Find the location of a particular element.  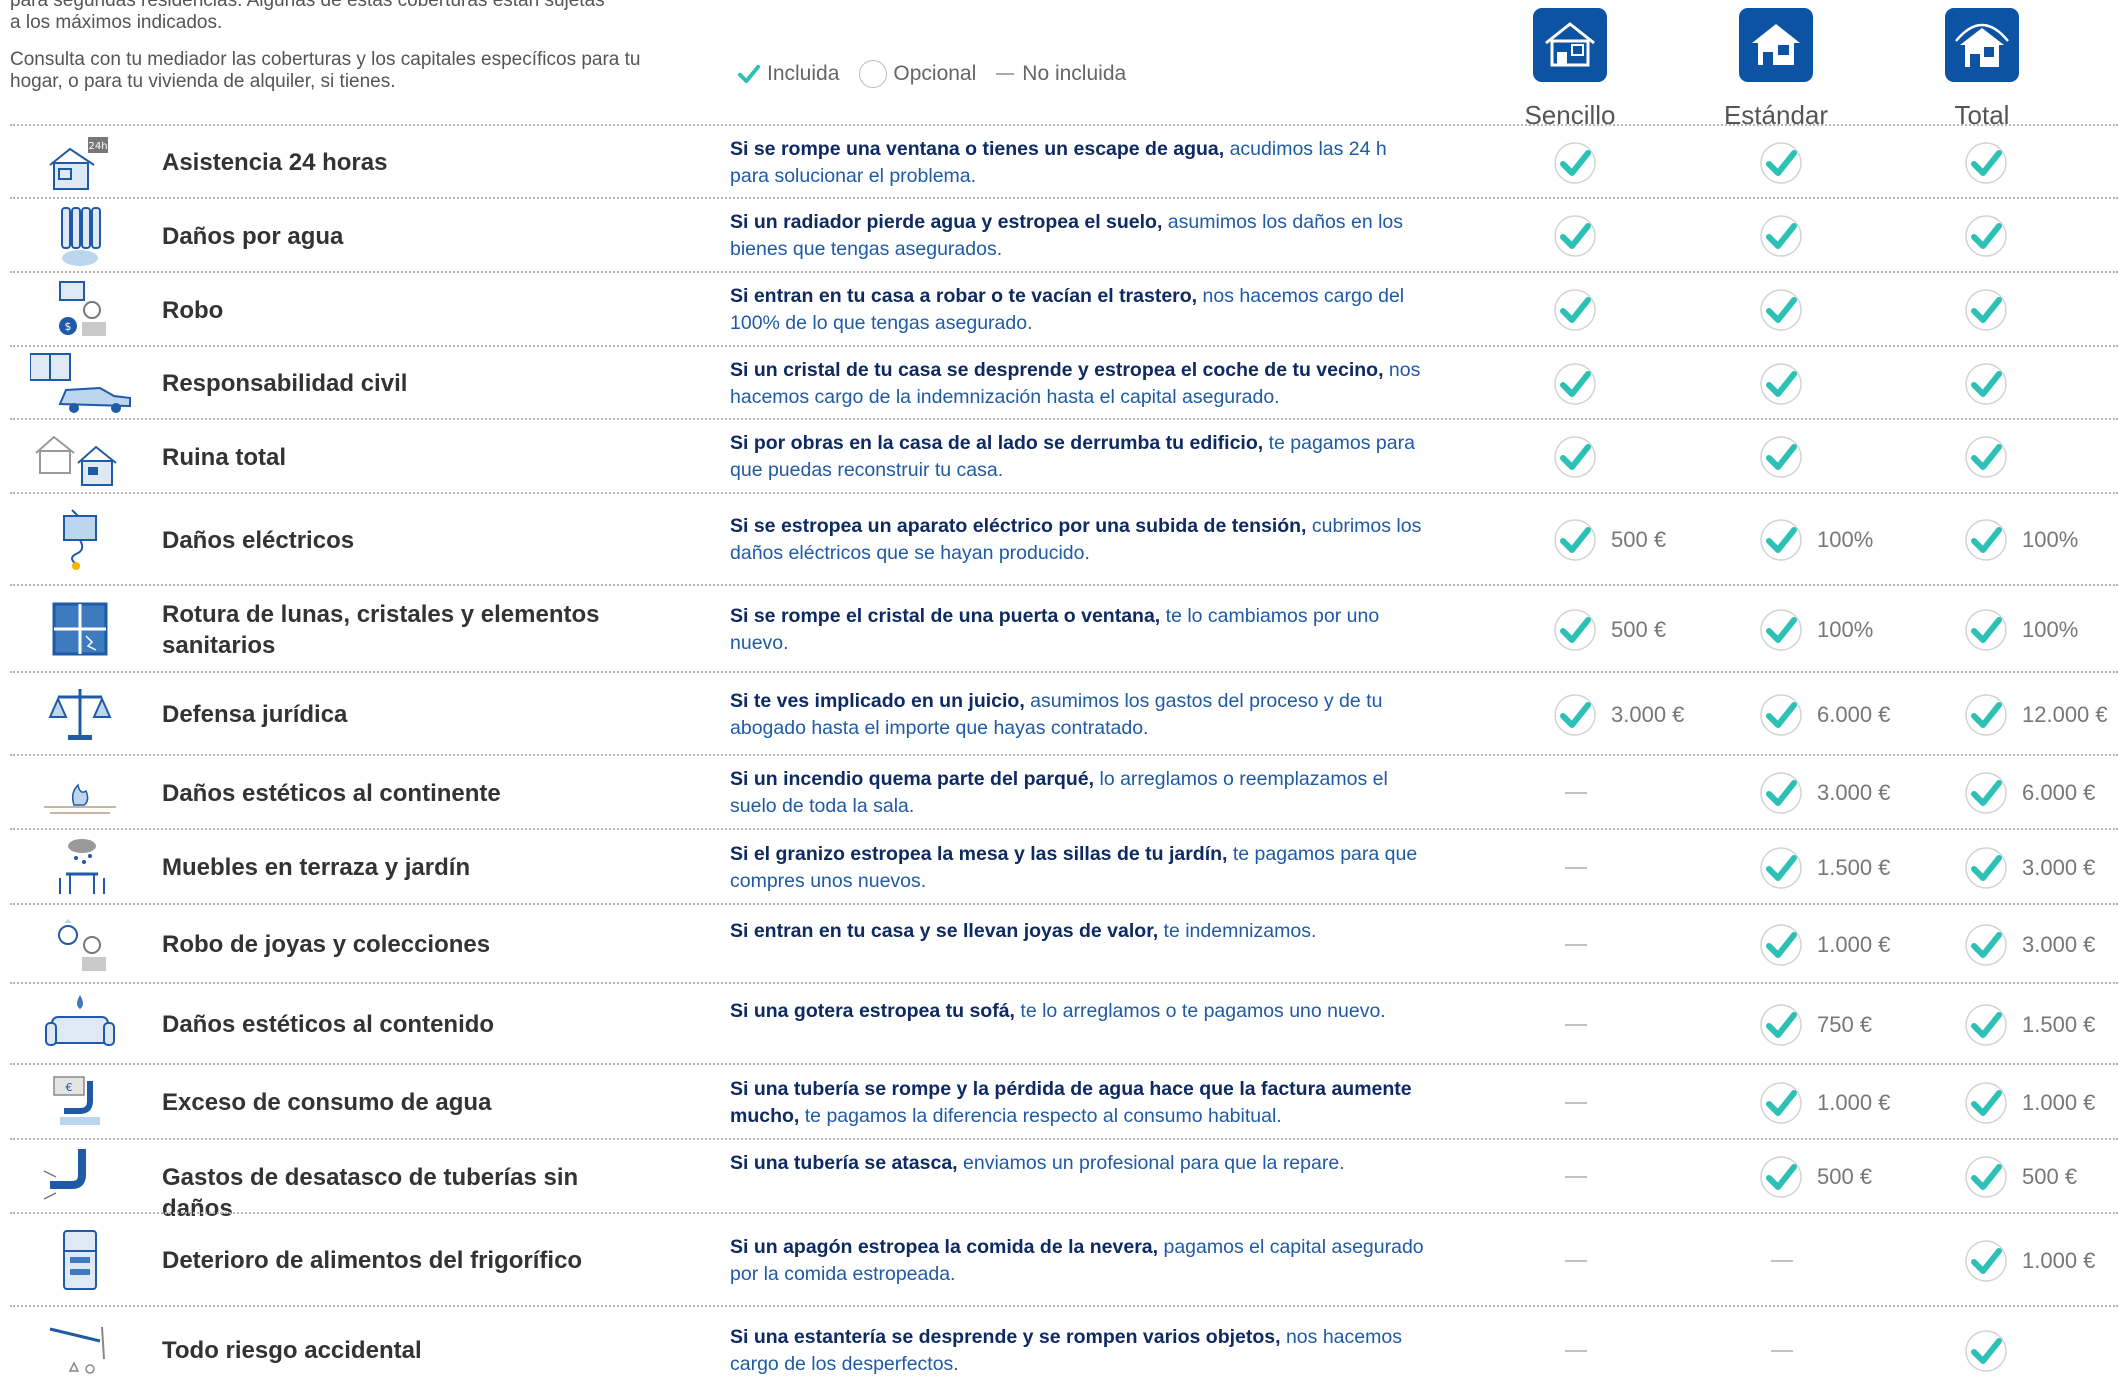

coverage-title: Daños estéticos al continente is located at coordinates (331, 793).